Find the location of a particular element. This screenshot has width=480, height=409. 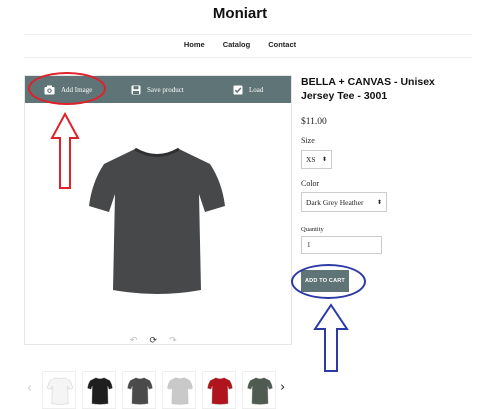

annotation-arrow-up-blue is located at coordinates (331, 337).